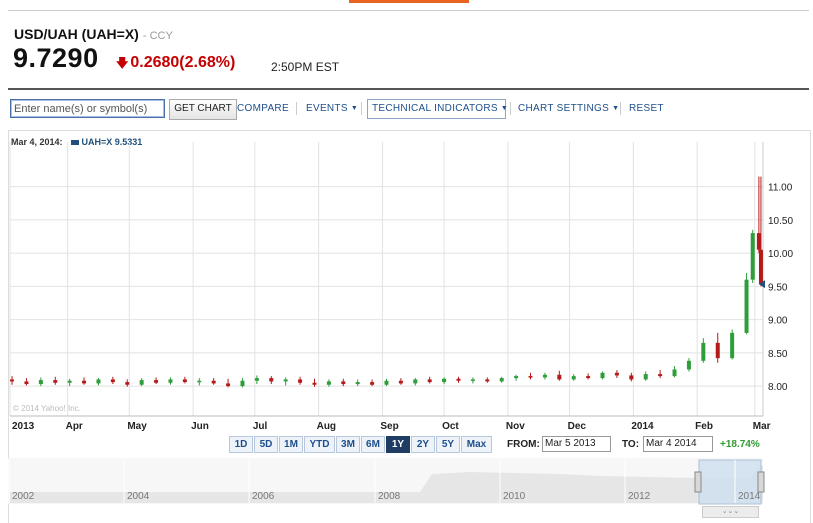 The width and height of the screenshot is (813, 523). Describe the element at coordinates (577, 426) in the screenshot. I see `x-tick-label: Dec` at that location.